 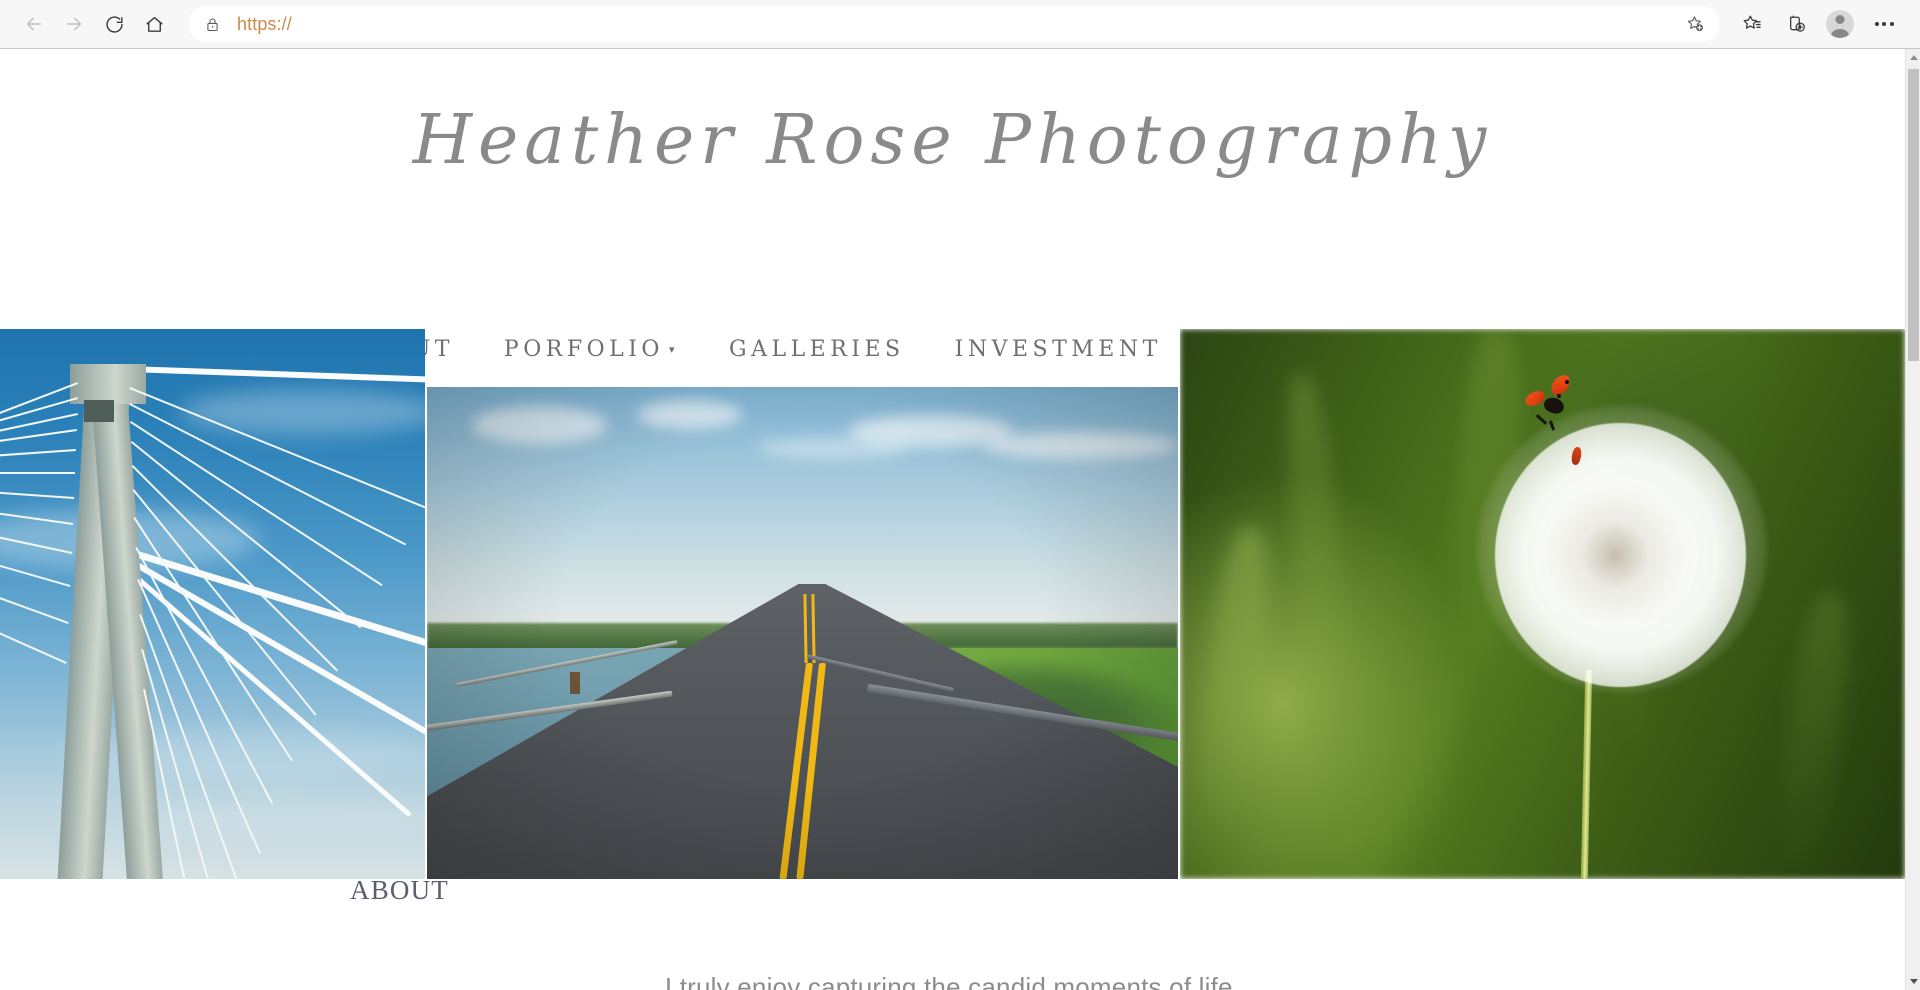 I want to click on collections-button, so click(x=1796, y=24).